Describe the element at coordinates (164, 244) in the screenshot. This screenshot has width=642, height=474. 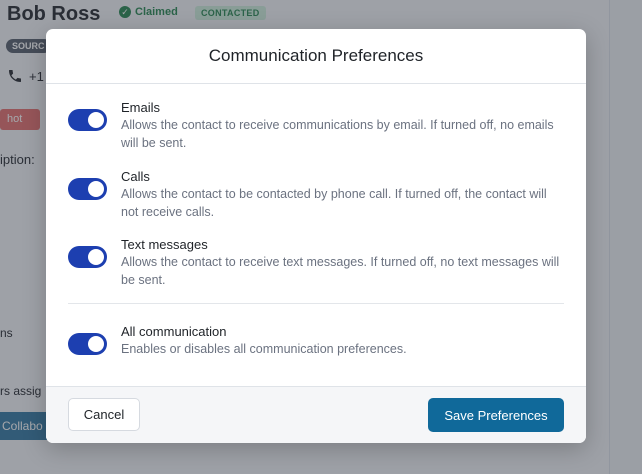
I see `preference-title: Text messages` at that location.